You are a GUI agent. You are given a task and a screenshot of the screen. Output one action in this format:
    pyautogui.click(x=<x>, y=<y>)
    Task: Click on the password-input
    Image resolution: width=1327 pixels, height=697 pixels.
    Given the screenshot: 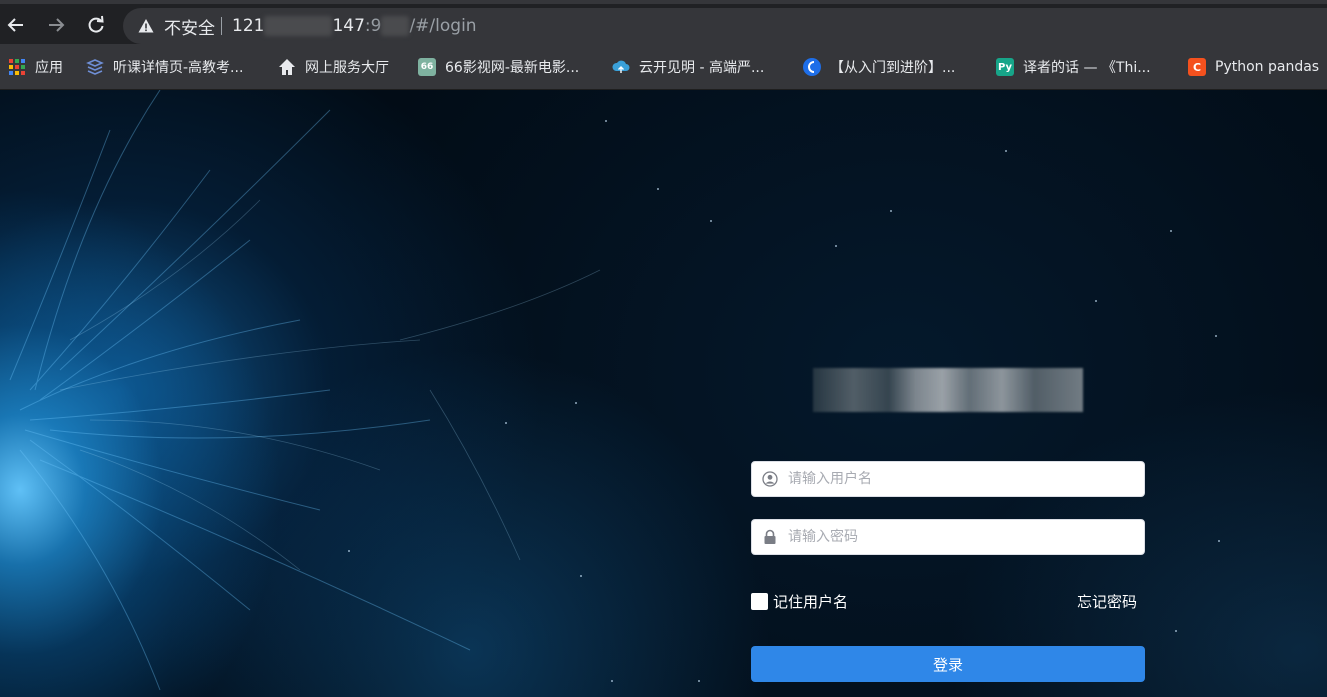 What is the action you would take?
    pyautogui.click(x=966, y=537)
    